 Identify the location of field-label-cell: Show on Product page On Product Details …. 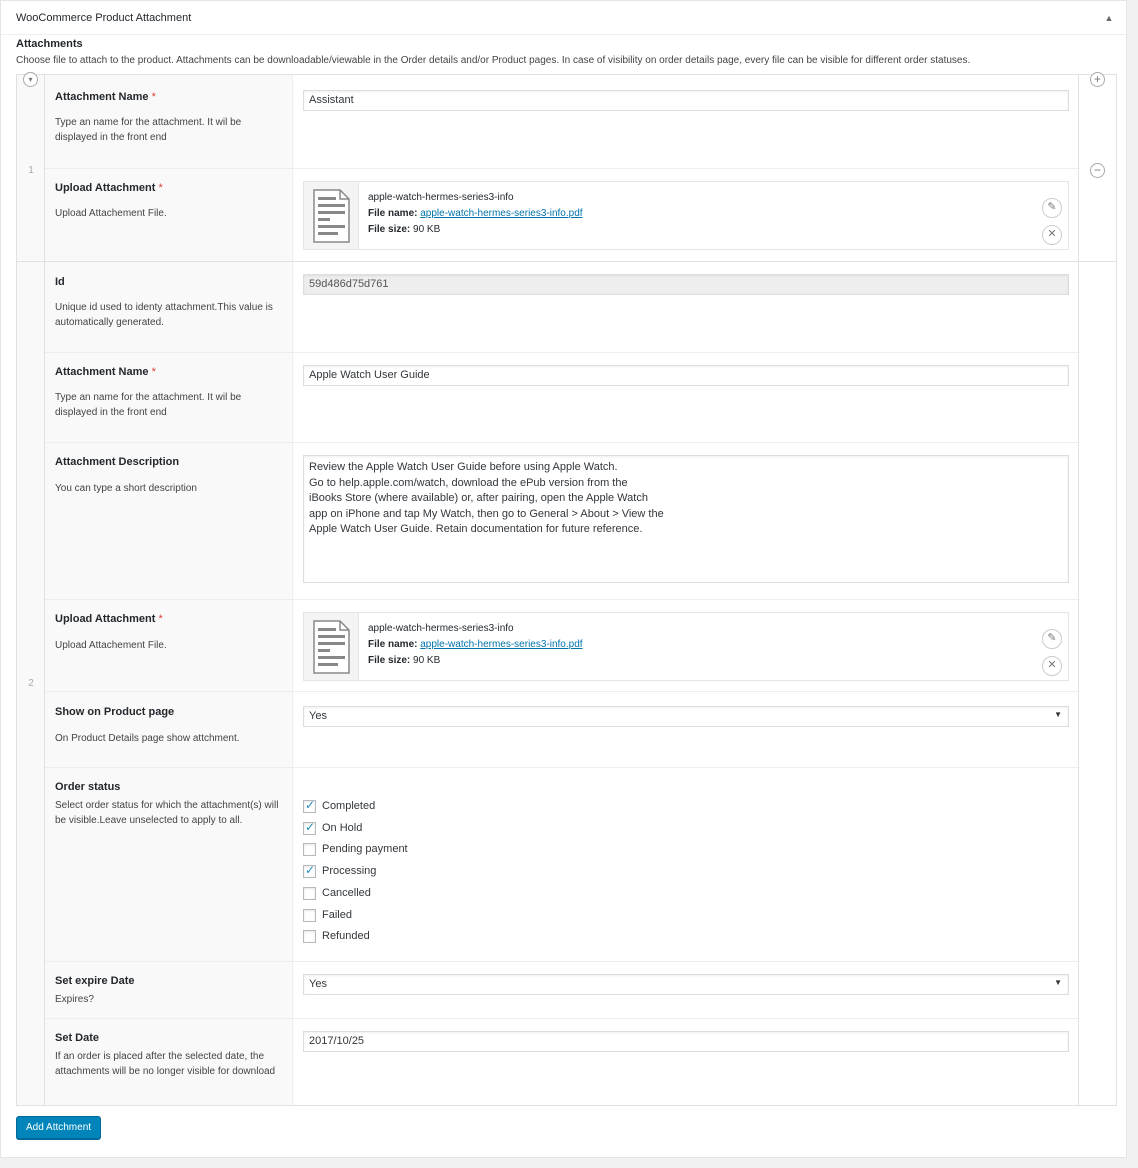
(169, 729).